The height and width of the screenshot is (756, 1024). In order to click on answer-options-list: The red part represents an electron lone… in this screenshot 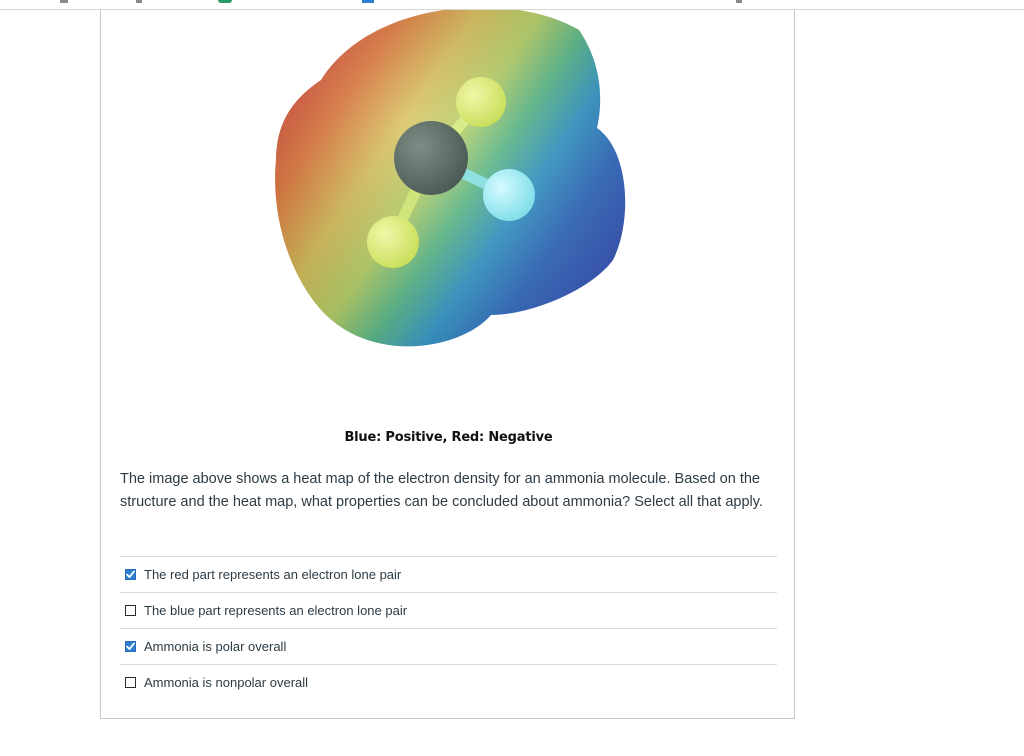, I will do `click(448, 628)`.